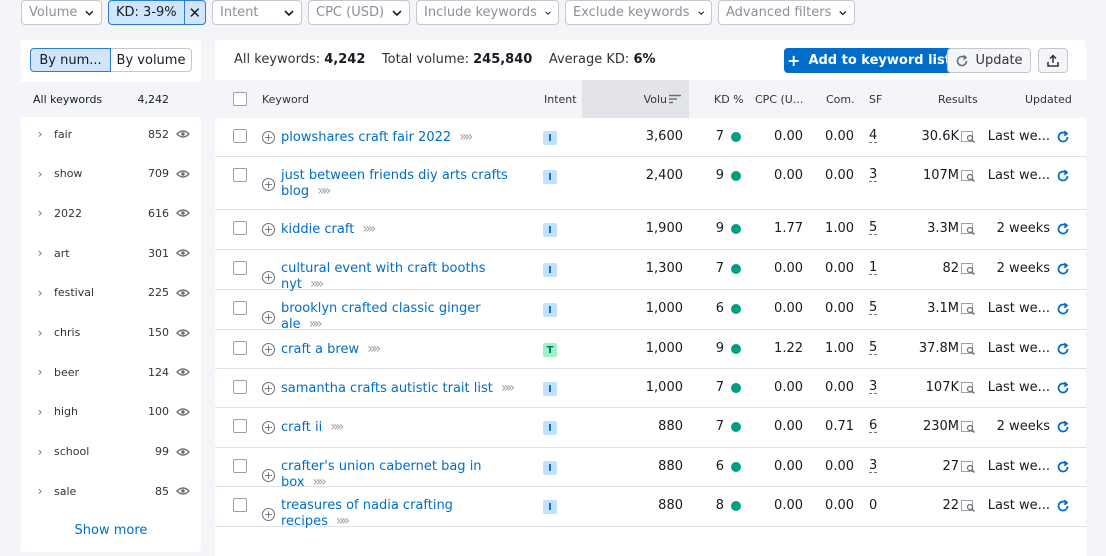  Describe the element at coordinates (151, 60) in the screenshot. I see `by-volume-toggle: By volume` at that location.